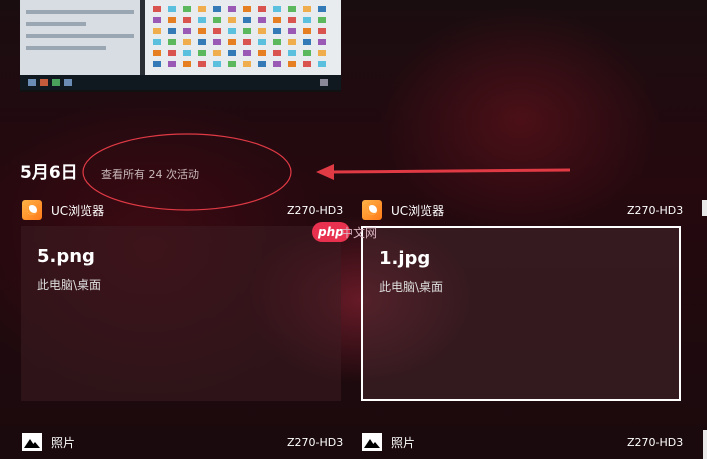 The image size is (707, 459). I want to click on previous-activity-thumbnail, so click(180, 46).